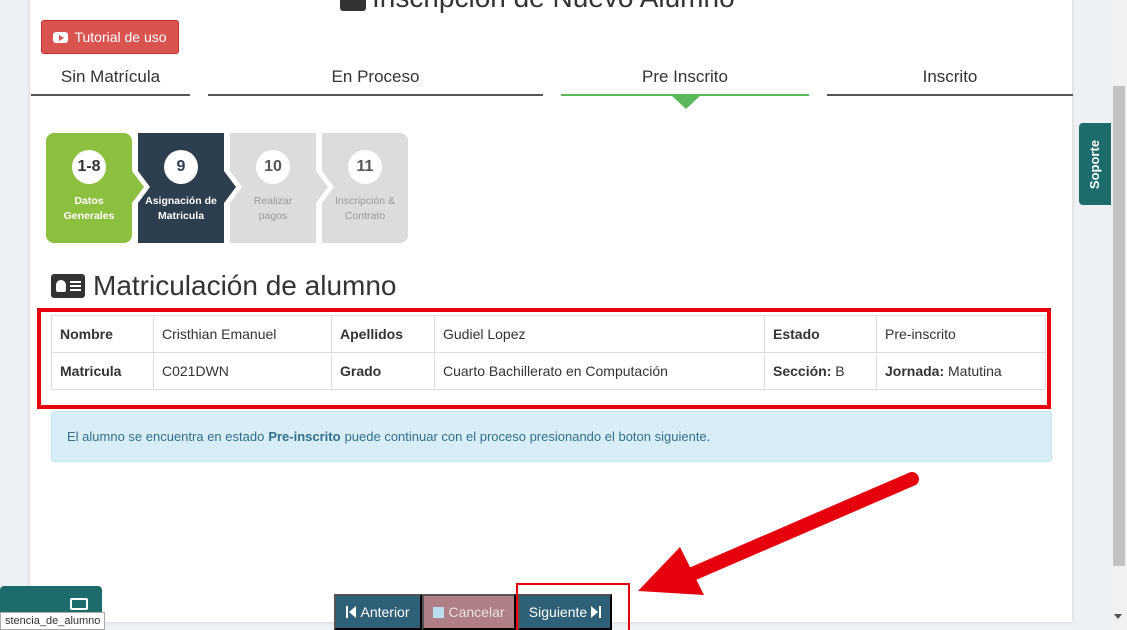  I want to click on chat-icon, so click(79, 604).